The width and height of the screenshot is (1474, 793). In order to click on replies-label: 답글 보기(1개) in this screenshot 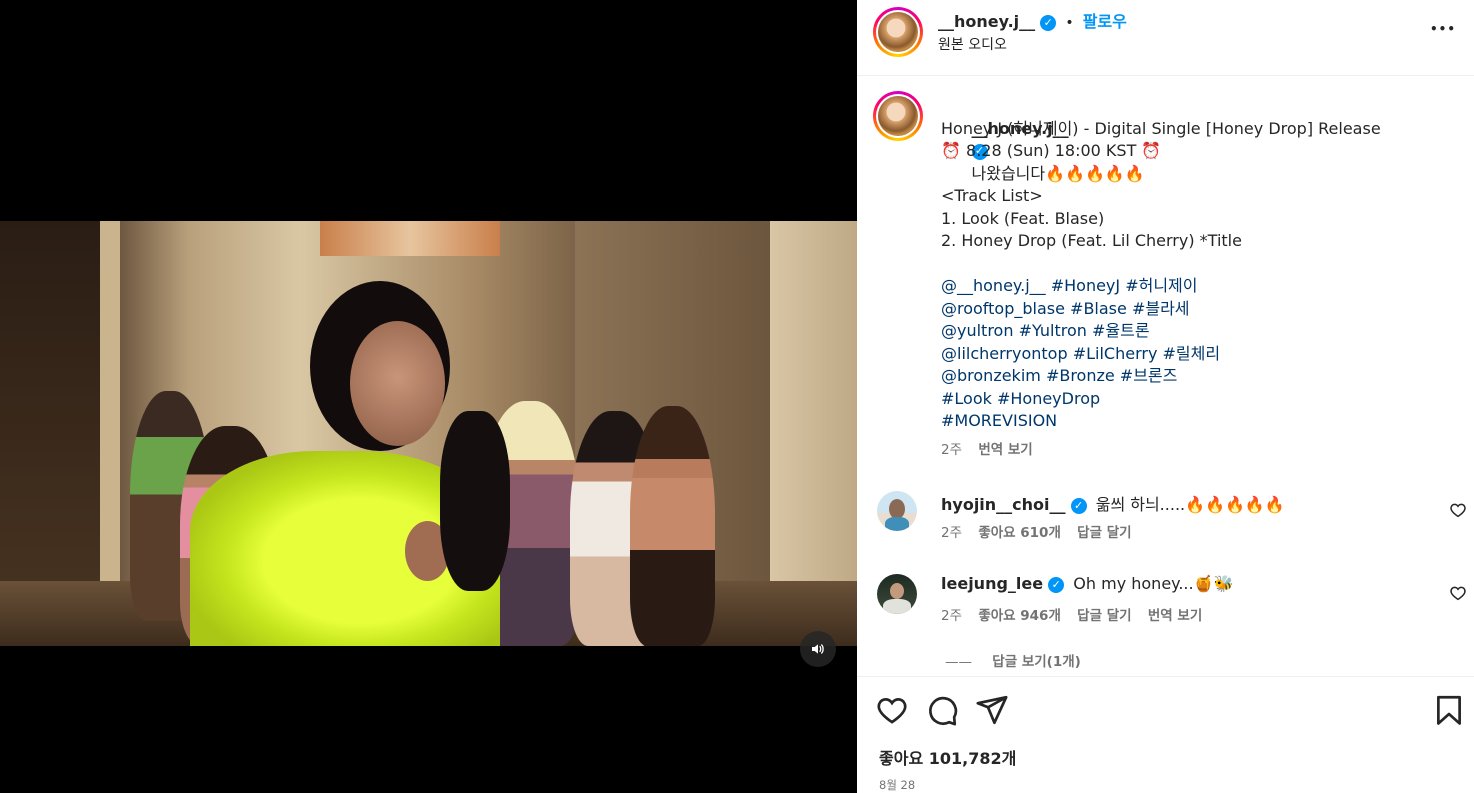, I will do `click(1036, 662)`.